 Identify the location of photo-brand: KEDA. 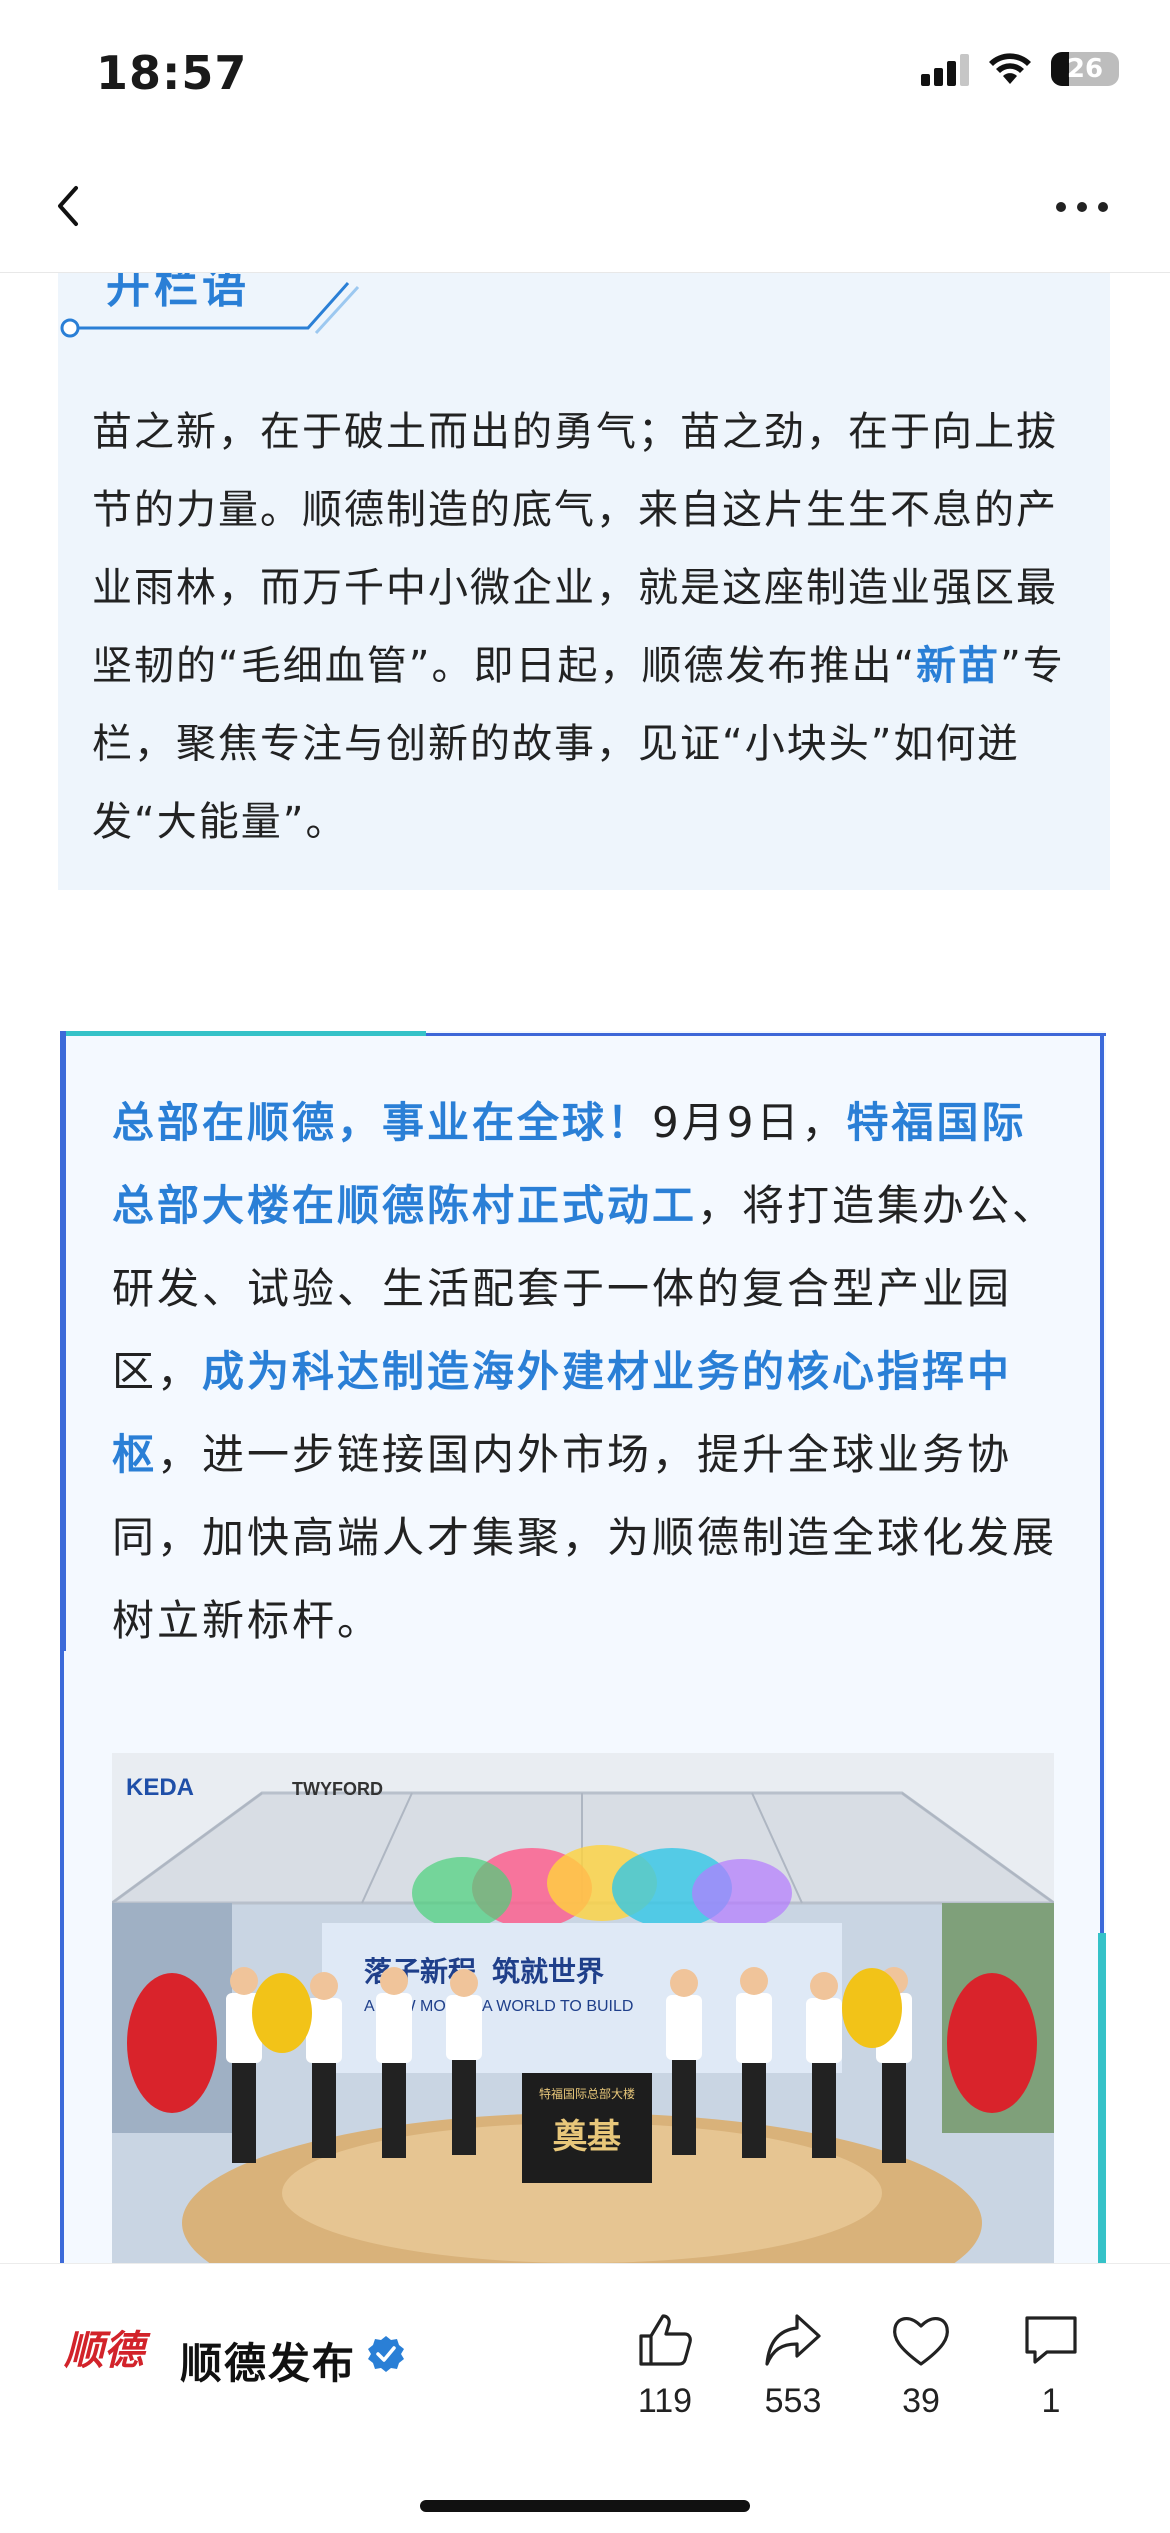
(160, 1787).